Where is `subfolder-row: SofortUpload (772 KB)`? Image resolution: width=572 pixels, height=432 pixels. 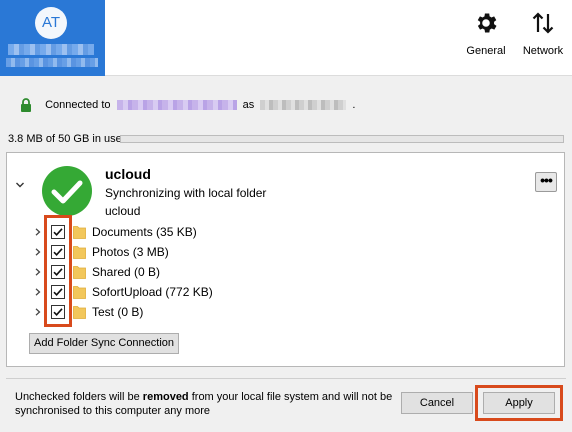 subfolder-row: SofortUpload (772 KB) is located at coordinates (277, 292).